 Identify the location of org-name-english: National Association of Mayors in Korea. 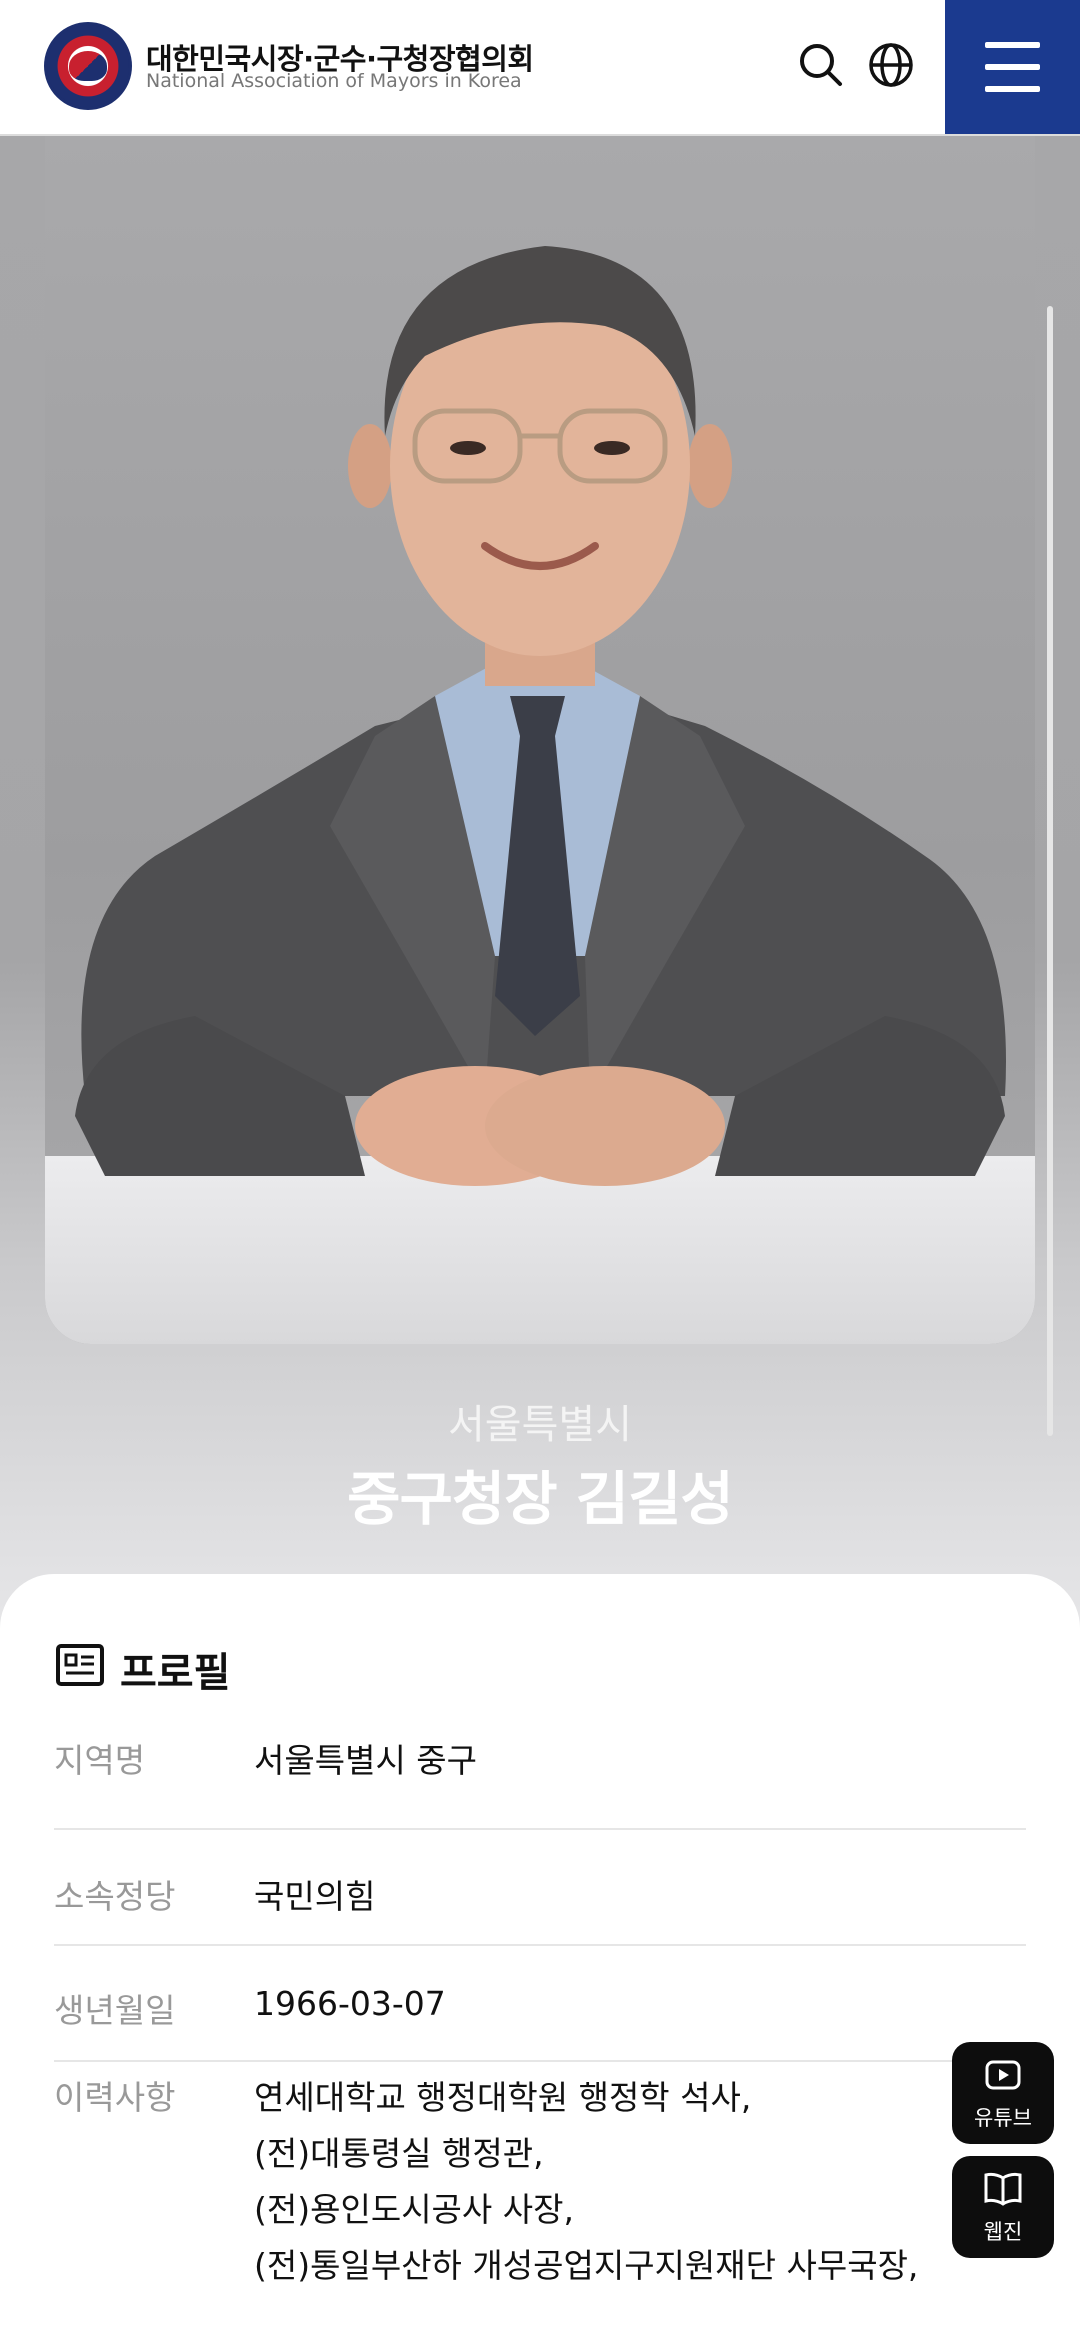
(334, 81).